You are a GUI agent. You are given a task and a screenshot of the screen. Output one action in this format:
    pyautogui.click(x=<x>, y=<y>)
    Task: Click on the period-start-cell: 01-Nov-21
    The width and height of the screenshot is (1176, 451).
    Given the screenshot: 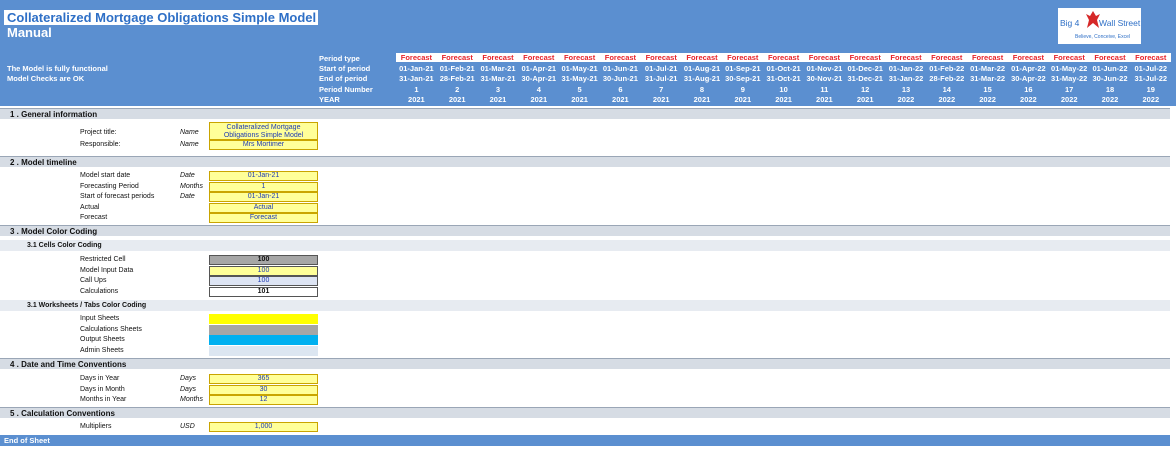 What is the action you would take?
    pyautogui.click(x=824, y=68)
    